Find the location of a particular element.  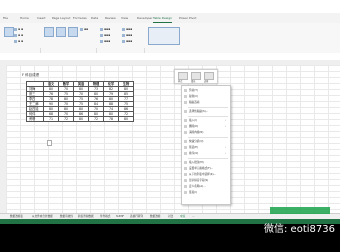

score-cell: 78 is located at coordinates (111, 119).